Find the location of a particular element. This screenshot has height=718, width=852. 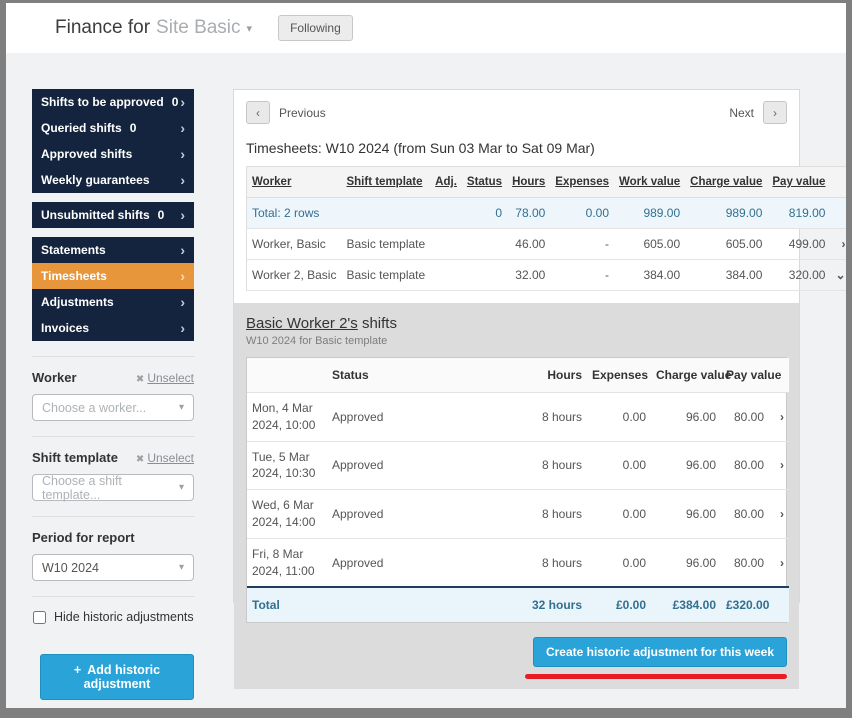

following-button: Following is located at coordinates (315, 28).